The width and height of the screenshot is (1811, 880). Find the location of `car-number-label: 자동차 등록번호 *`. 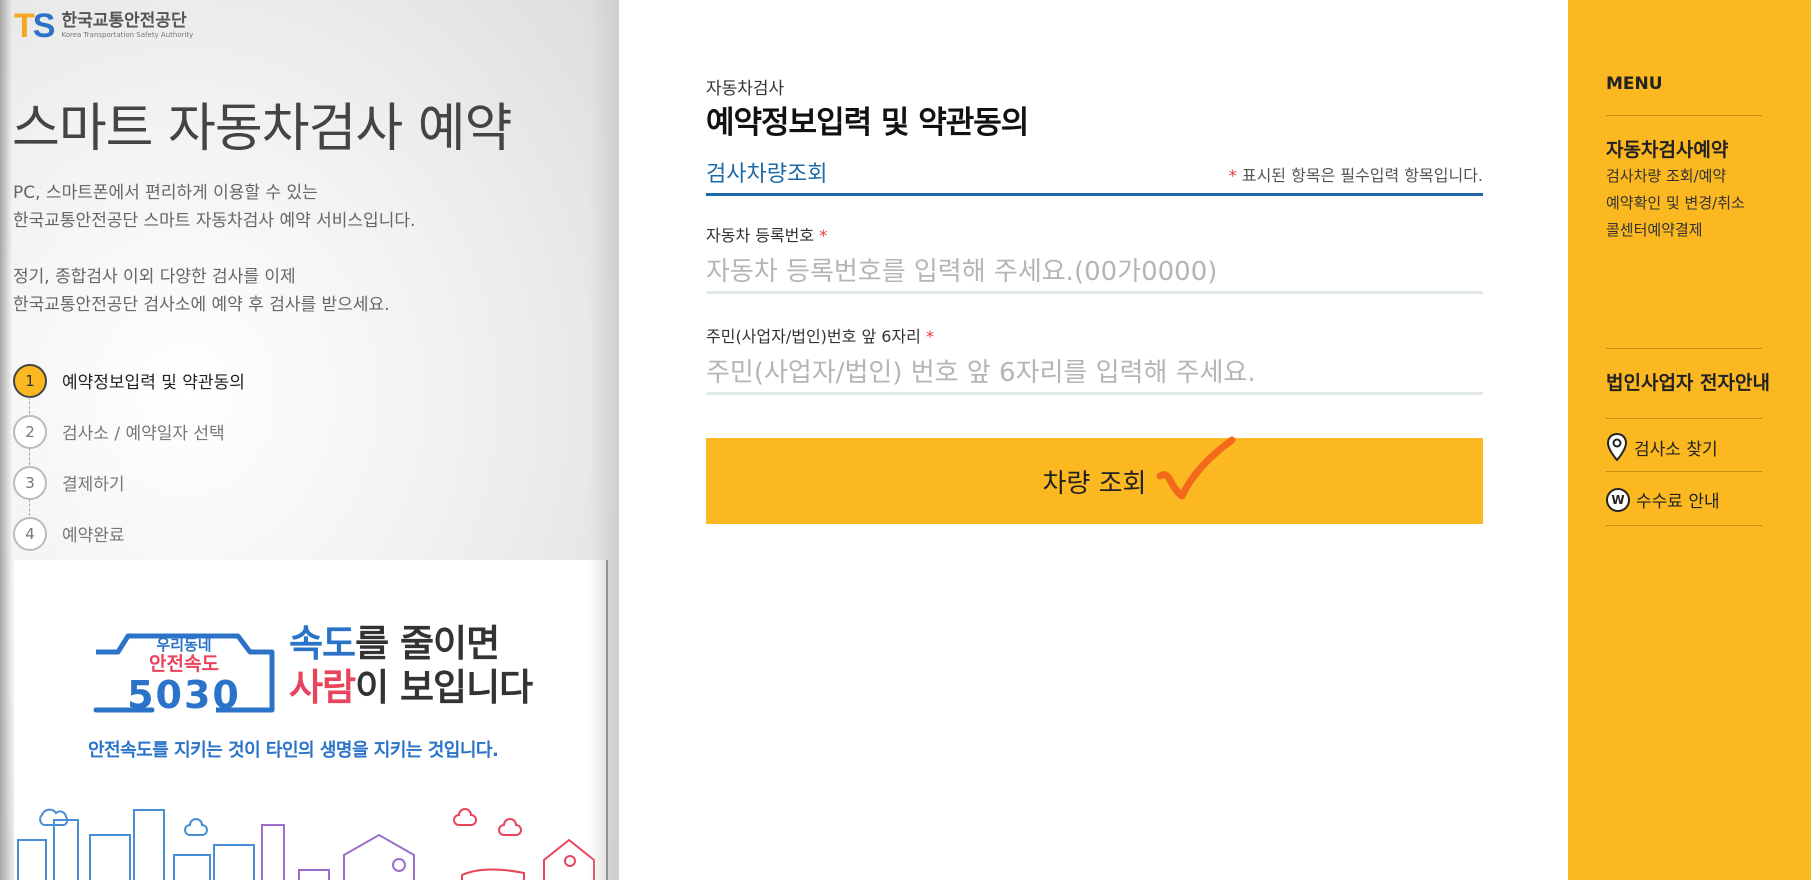

car-number-label: 자동차 등록번호 * is located at coordinates (767, 235).